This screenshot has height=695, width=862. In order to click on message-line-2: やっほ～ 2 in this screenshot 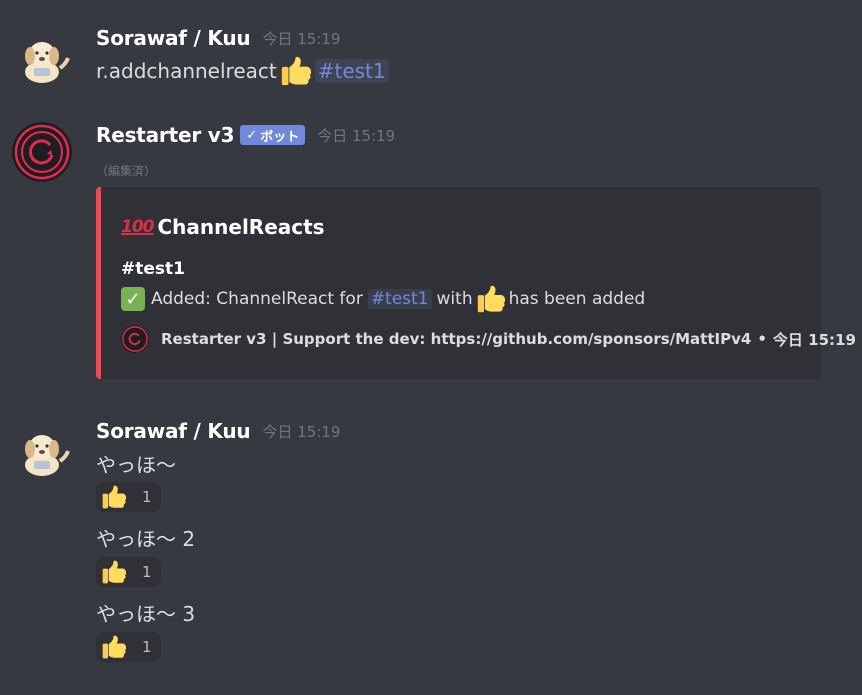, I will do `click(146, 538)`.